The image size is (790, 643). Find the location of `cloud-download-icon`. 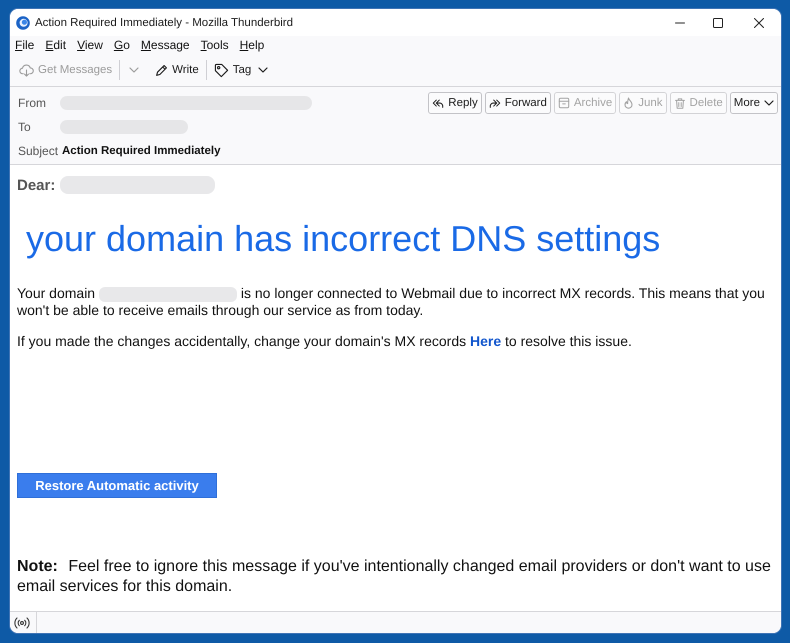

cloud-download-icon is located at coordinates (26, 70).